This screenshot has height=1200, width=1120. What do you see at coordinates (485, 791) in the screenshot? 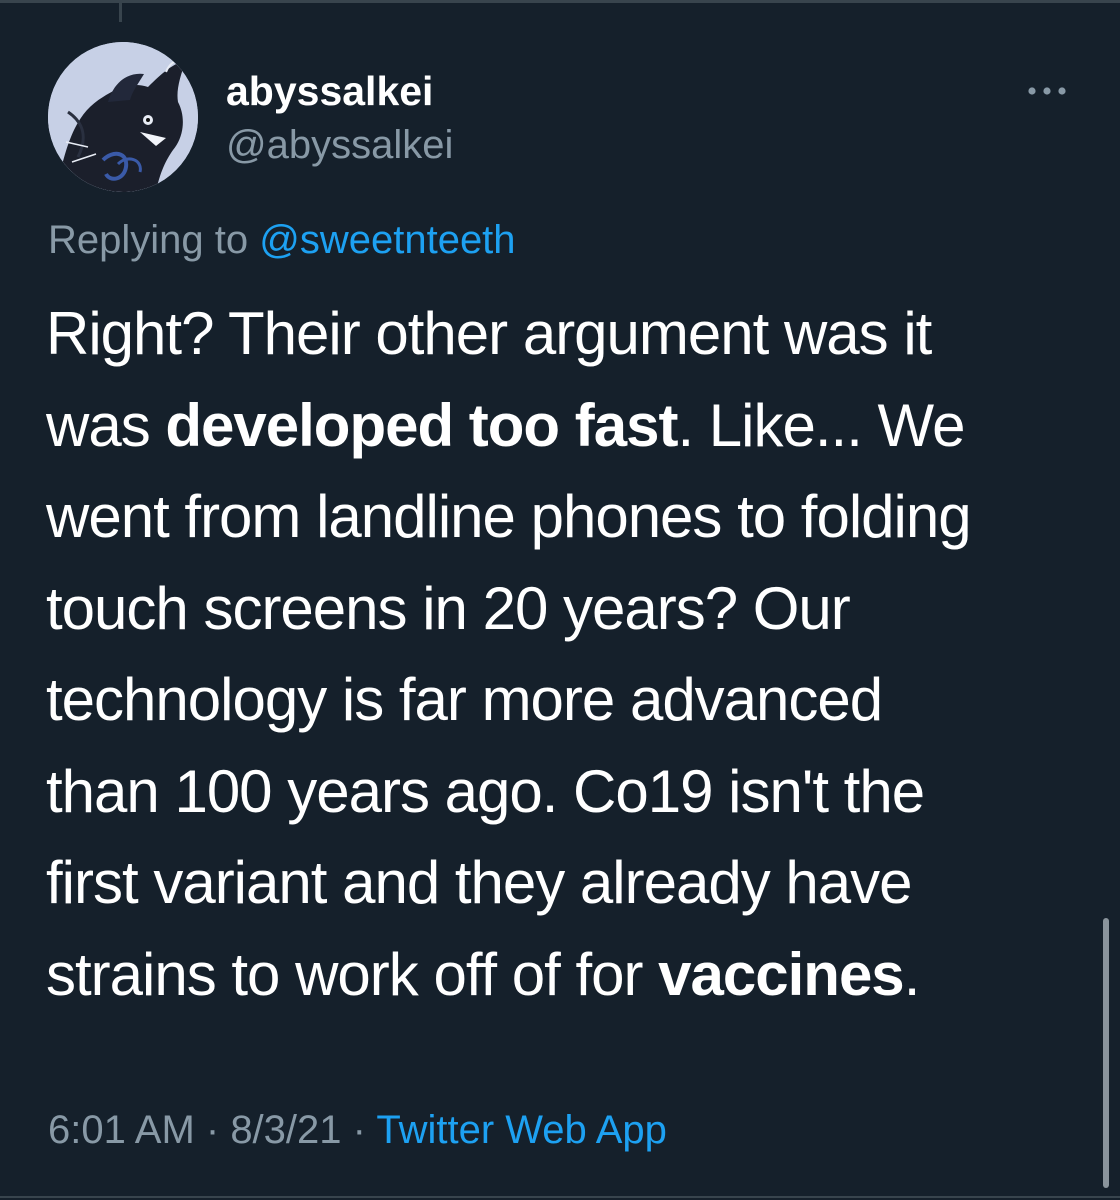
I see `tweet-line-6: than 100 years ago. Co19 isn't the` at bounding box center [485, 791].